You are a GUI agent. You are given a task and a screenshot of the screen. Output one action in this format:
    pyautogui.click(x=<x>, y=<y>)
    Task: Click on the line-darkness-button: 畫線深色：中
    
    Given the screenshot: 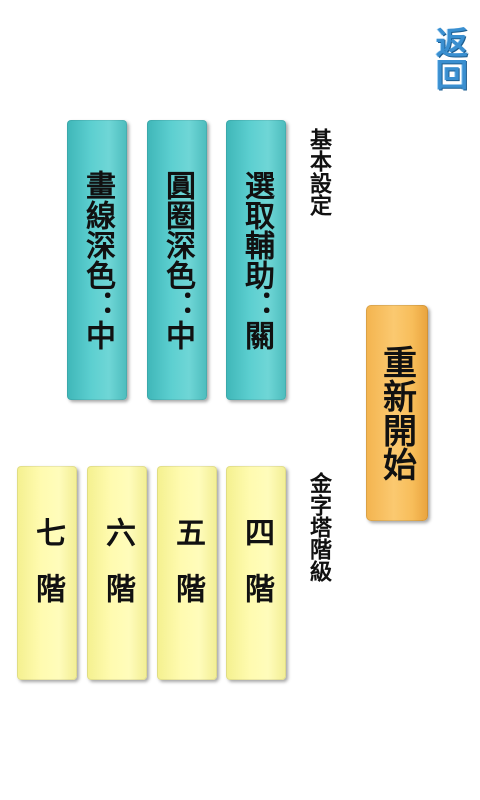 What is the action you would take?
    pyautogui.click(x=97, y=260)
    